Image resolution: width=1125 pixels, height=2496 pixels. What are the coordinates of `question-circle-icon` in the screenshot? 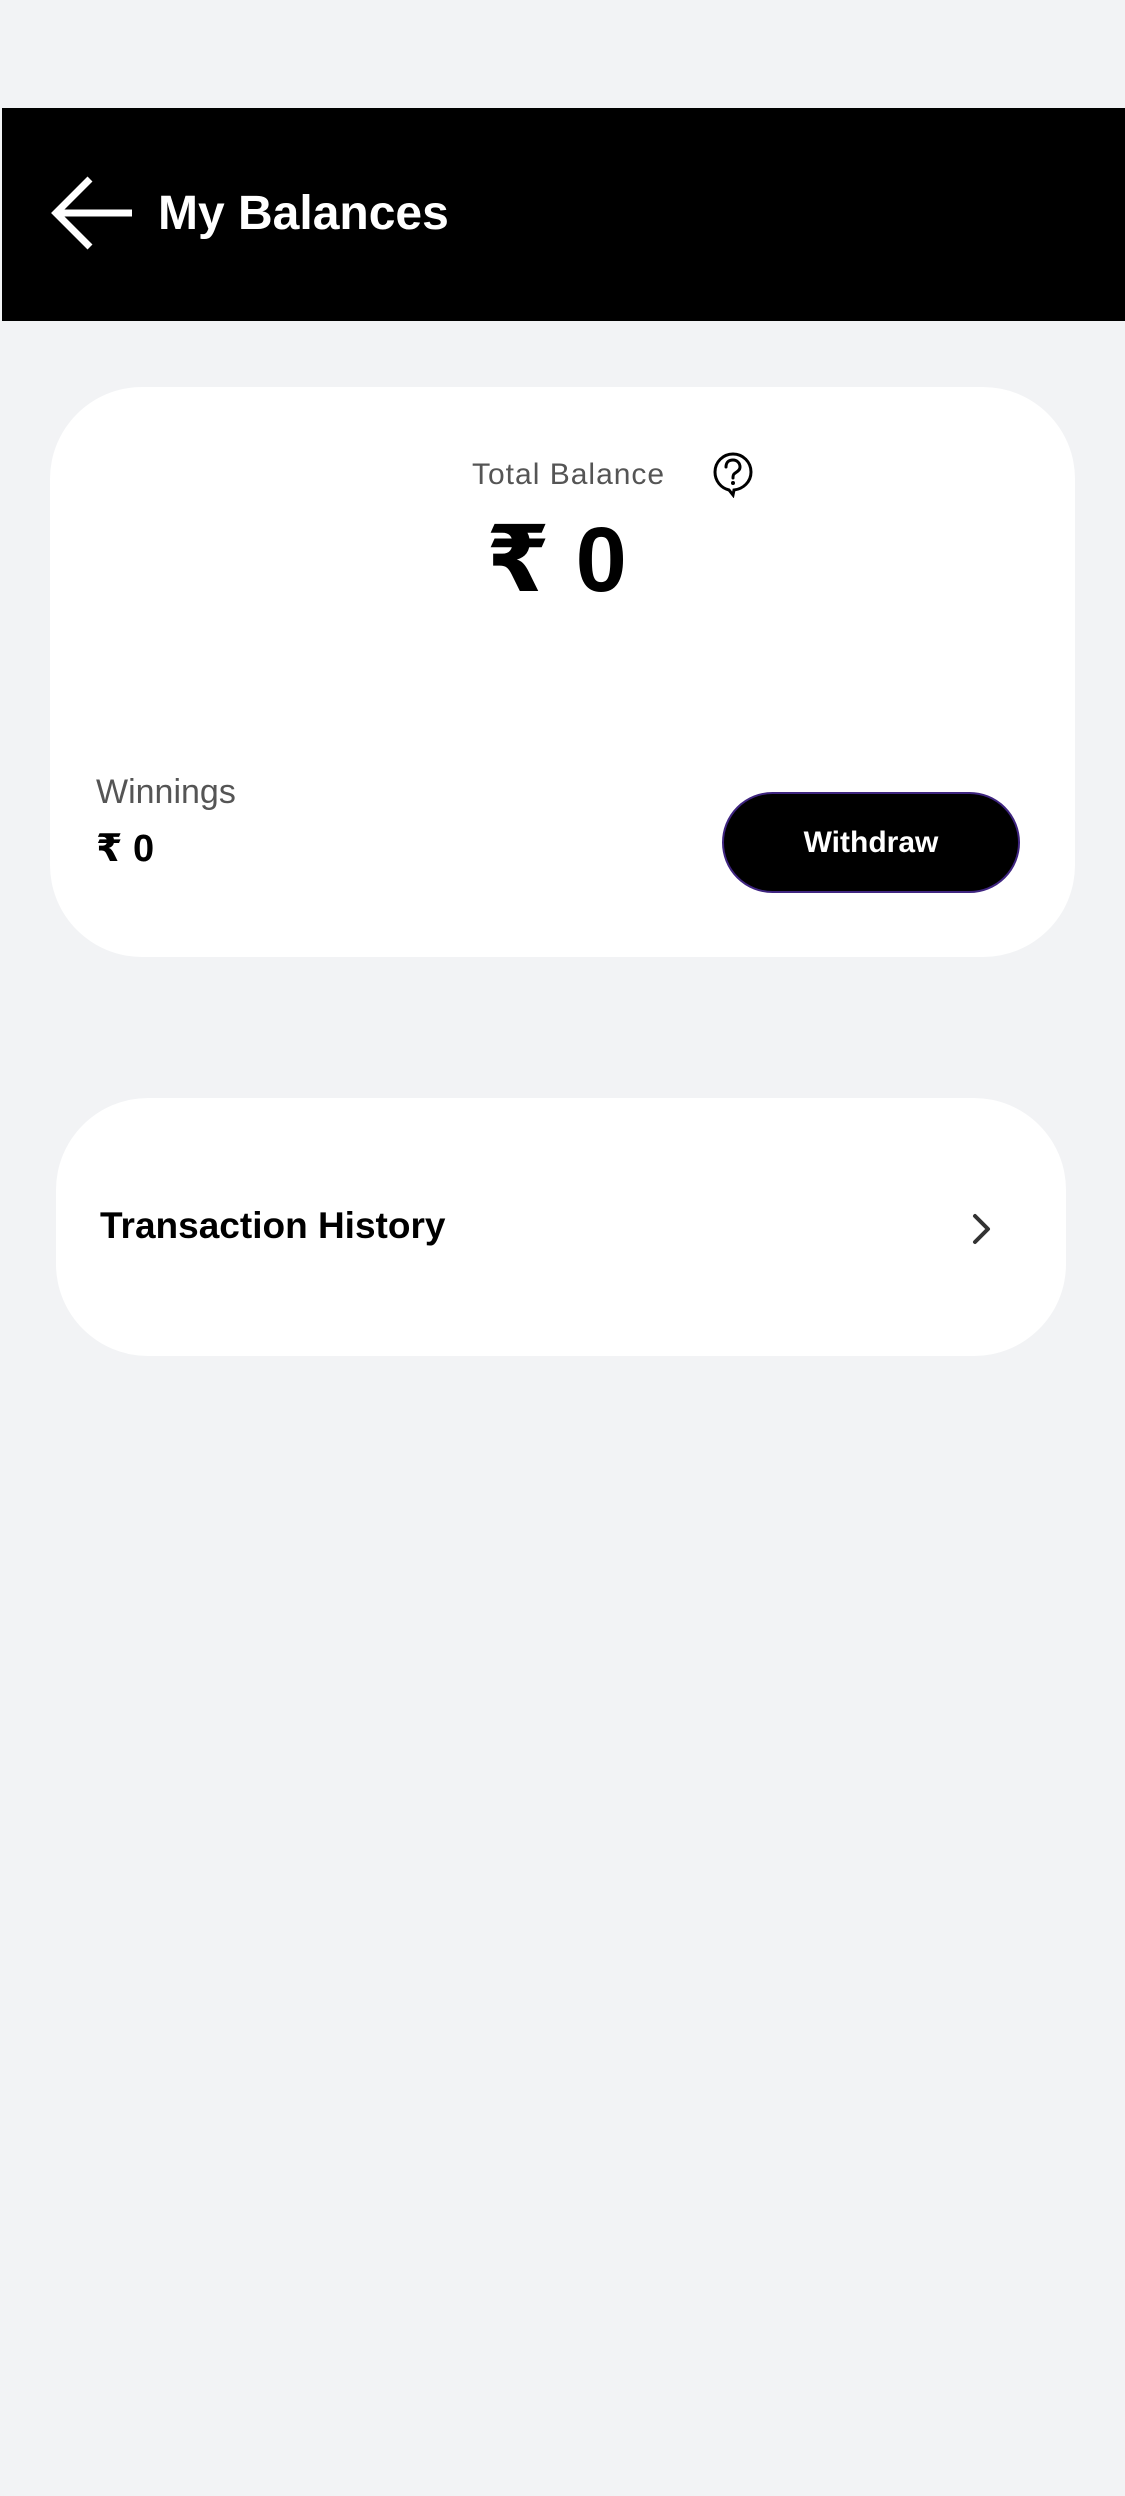 It's located at (733, 475).